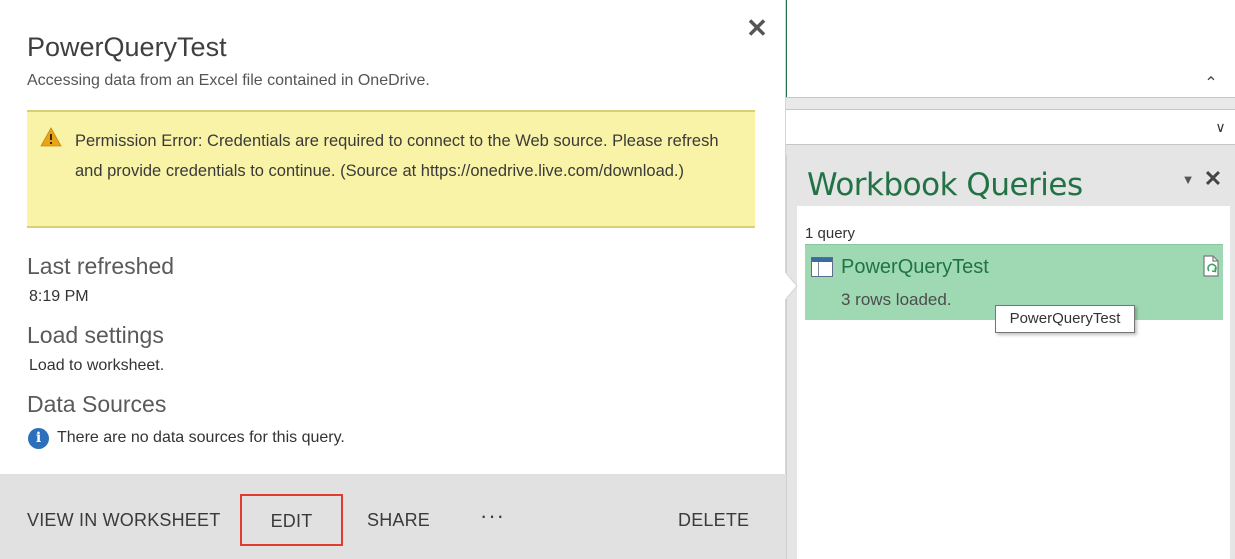  What do you see at coordinates (915, 267) in the screenshot?
I see `query-name: PowerQueryTest` at bounding box center [915, 267].